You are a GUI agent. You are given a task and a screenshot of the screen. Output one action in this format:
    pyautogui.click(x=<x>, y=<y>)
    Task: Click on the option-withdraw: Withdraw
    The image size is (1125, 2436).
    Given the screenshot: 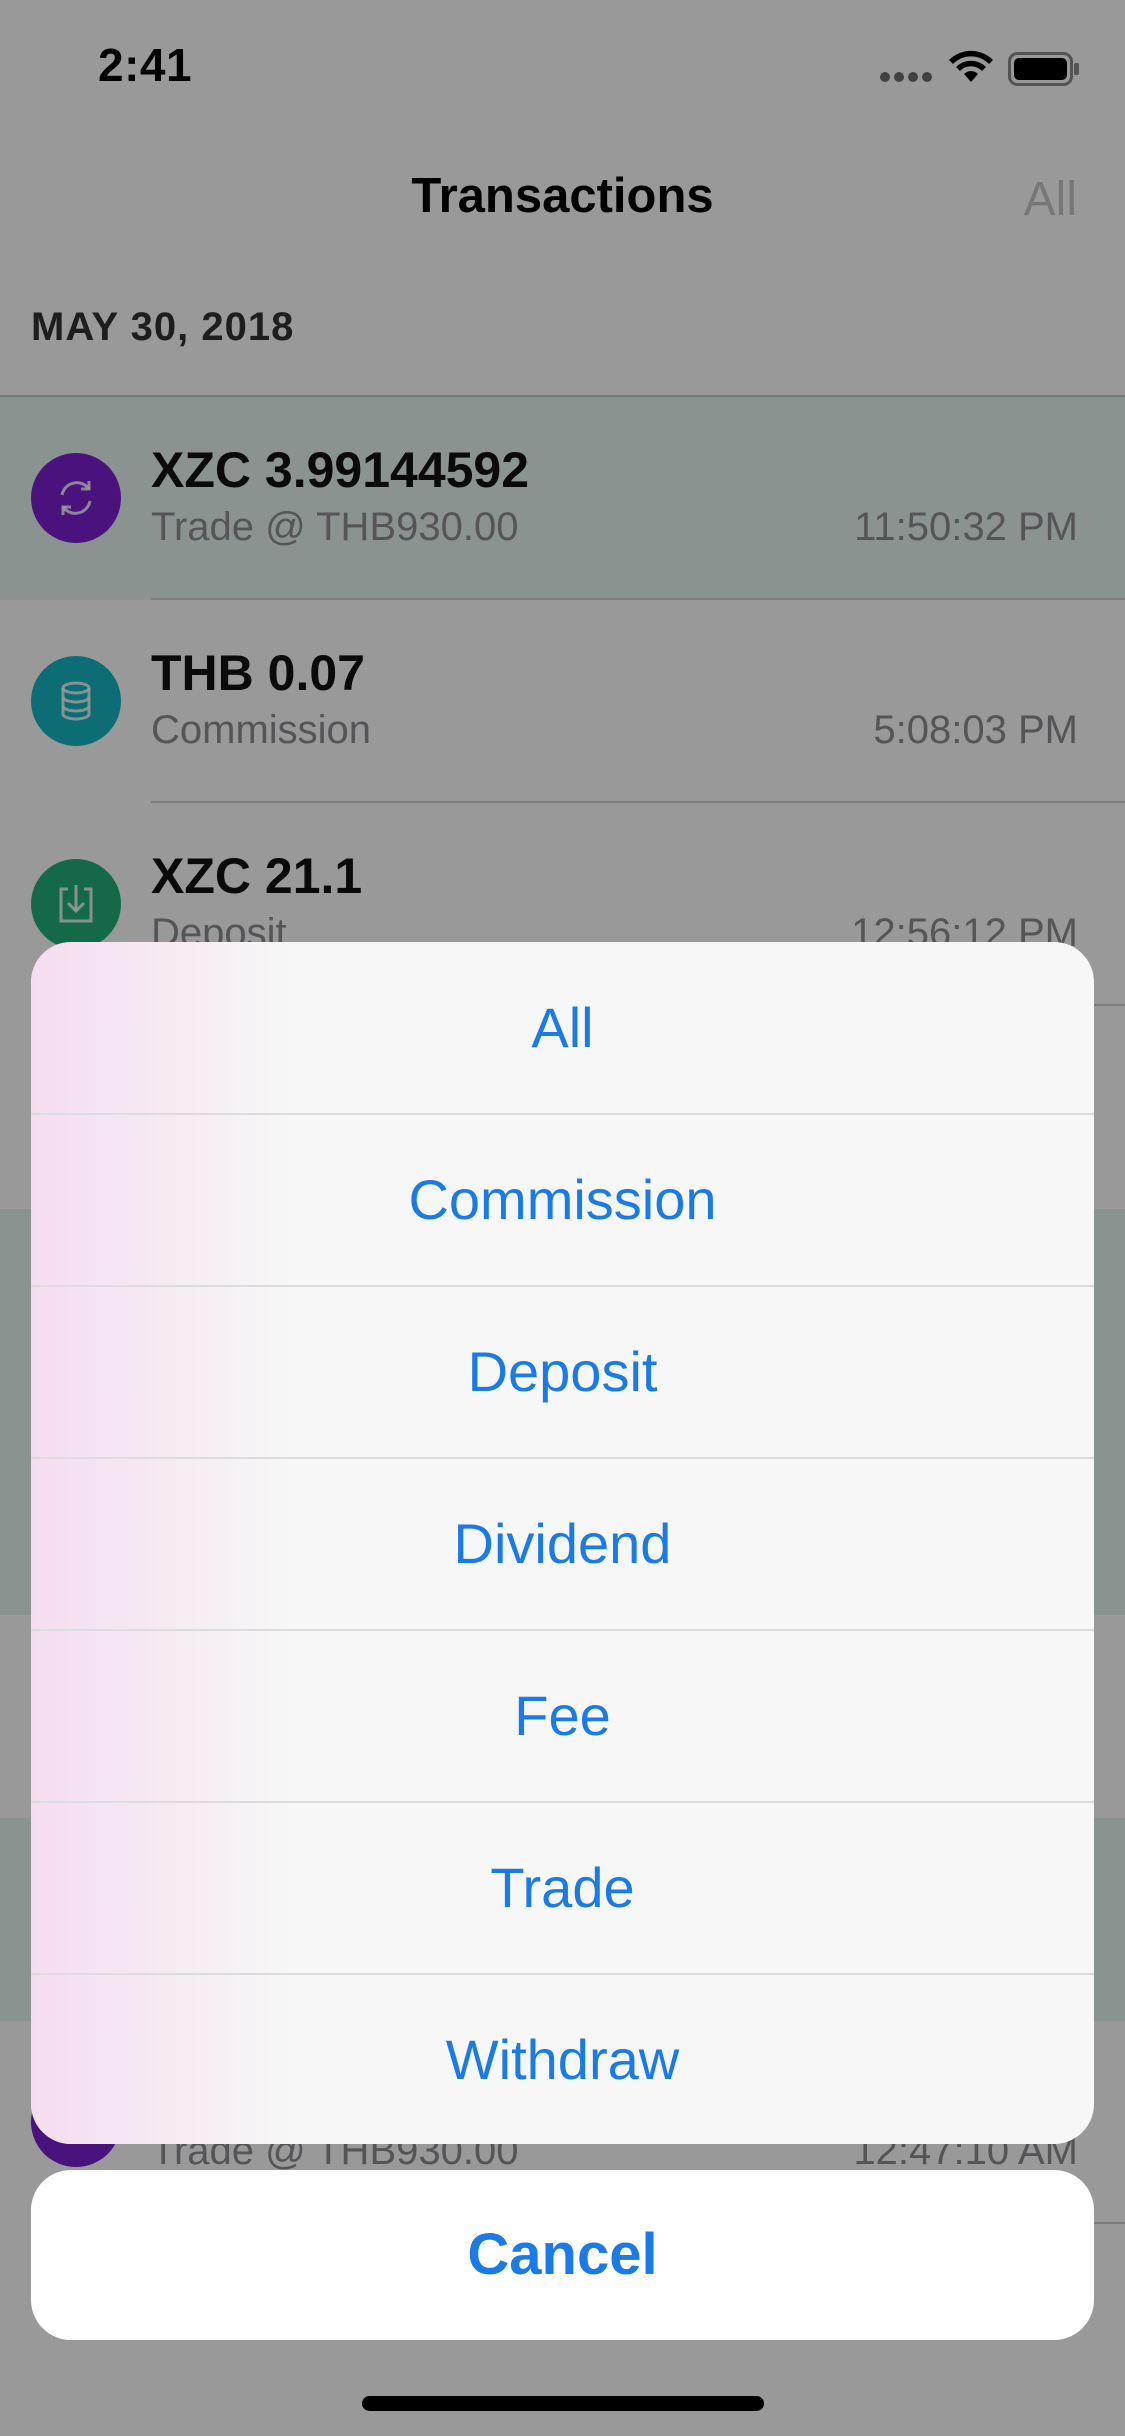 What is the action you would take?
    pyautogui.click(x=562, y=2059)
    